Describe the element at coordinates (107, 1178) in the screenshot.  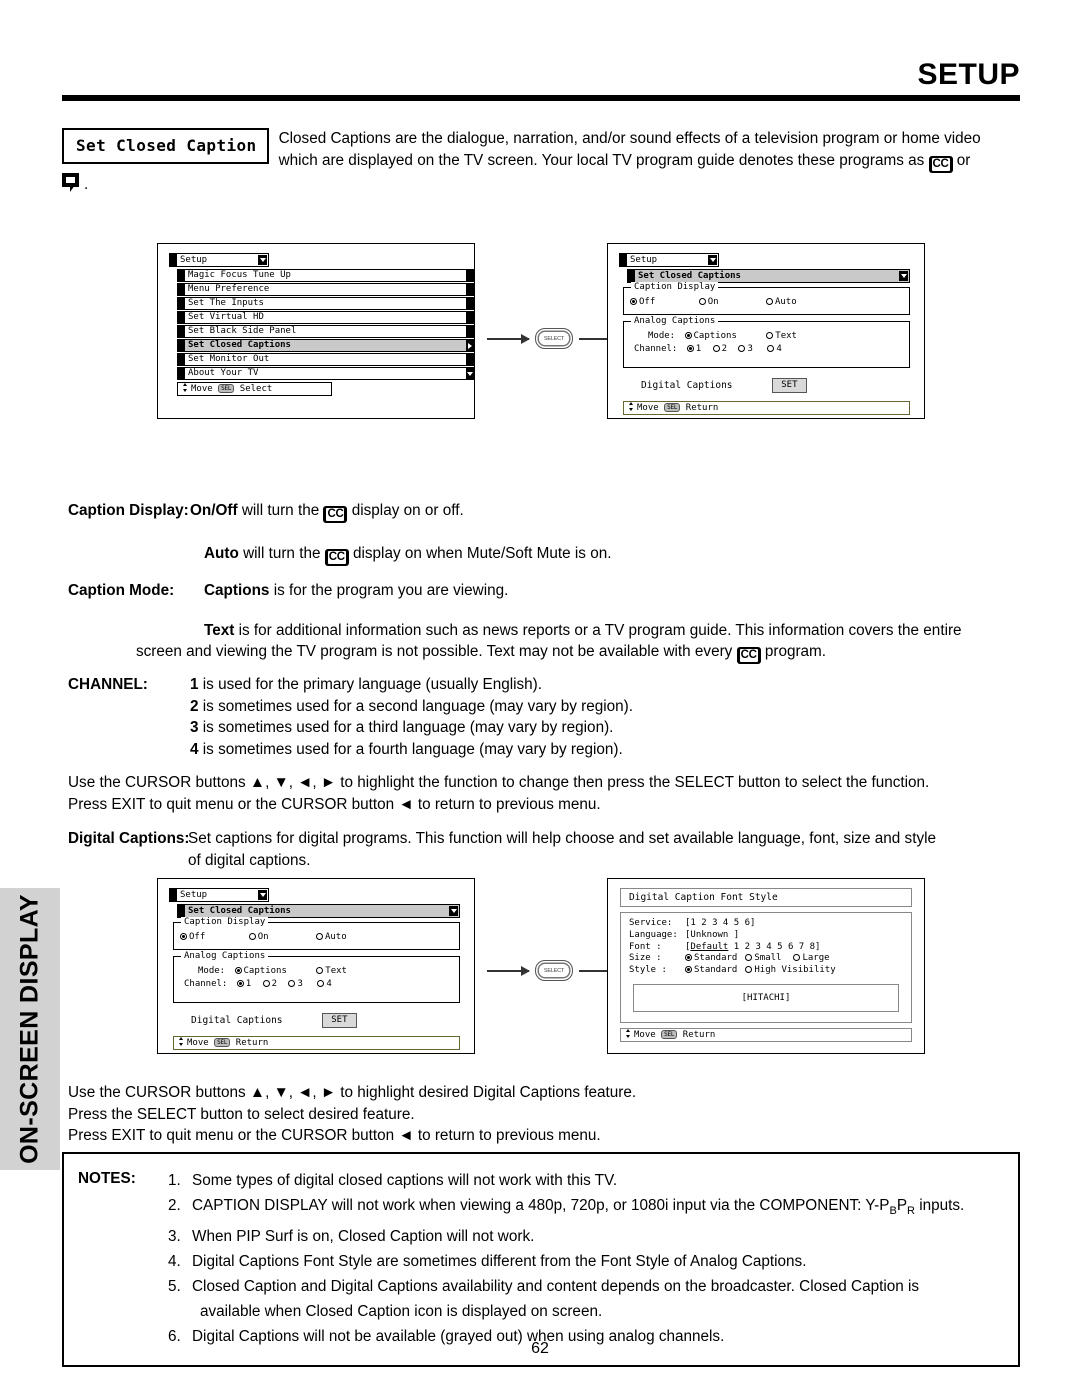
I see `notes-label: NOTES:` at that location.